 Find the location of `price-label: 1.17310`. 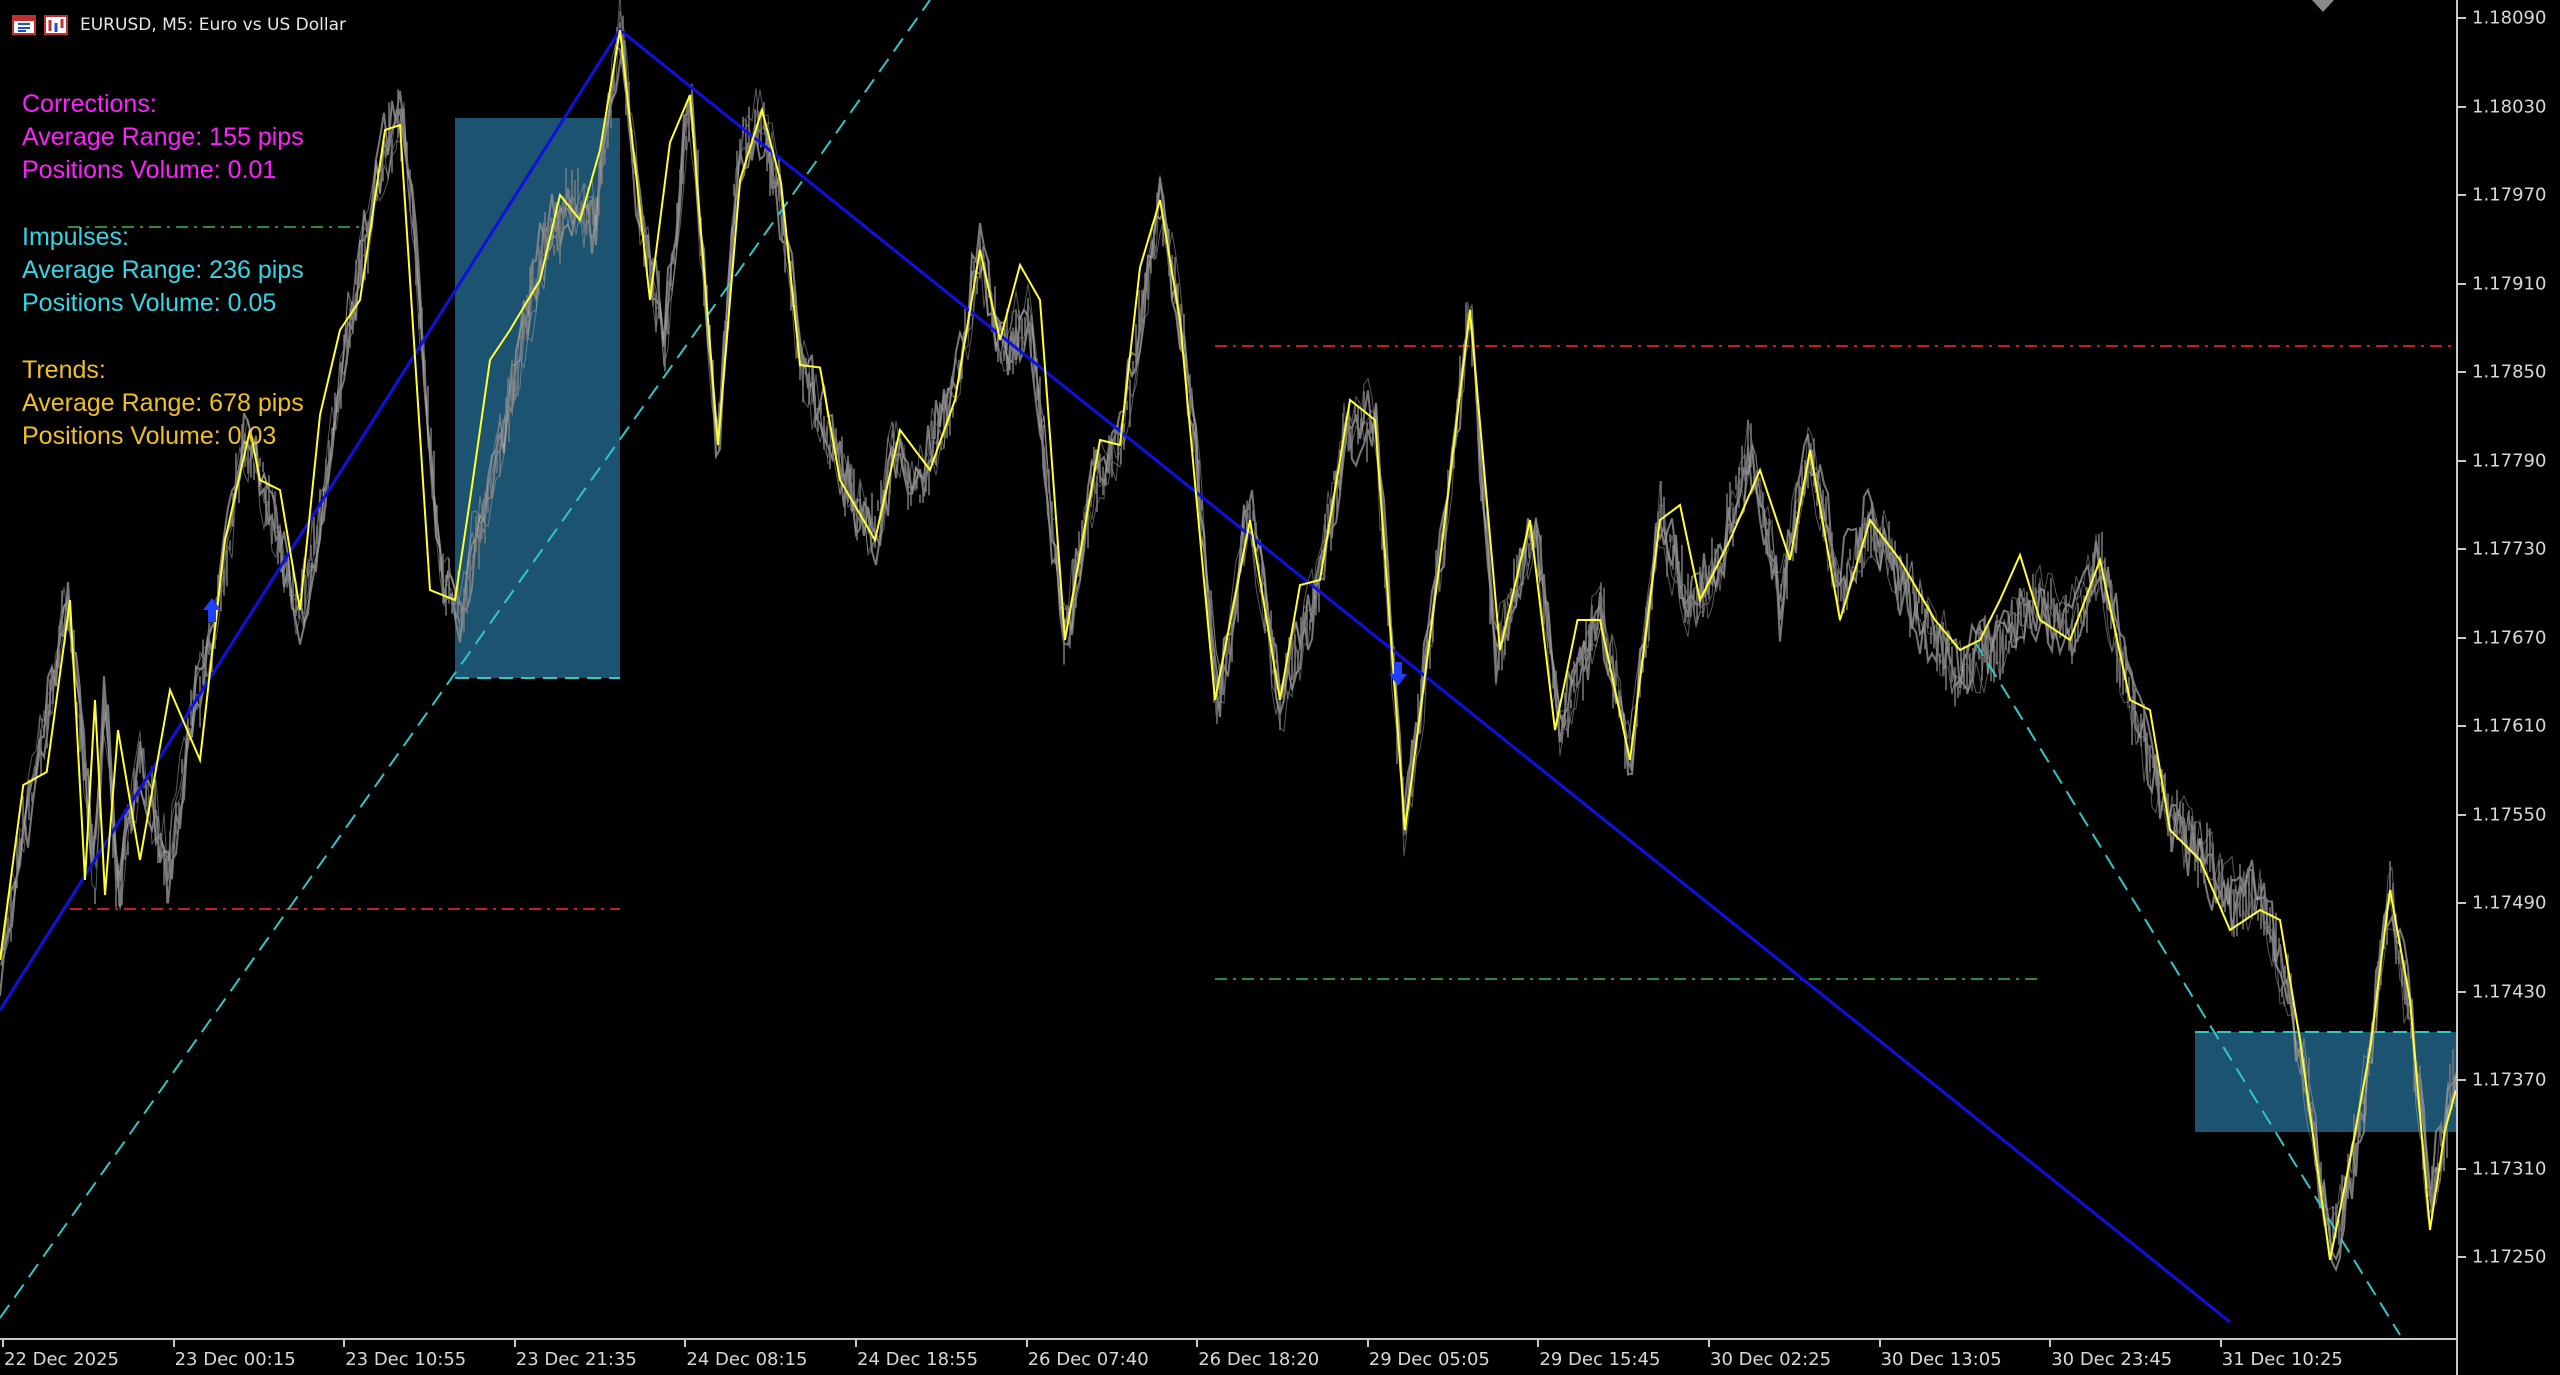

price-label: 1.17310 is located at coordinates (2509, 1168).